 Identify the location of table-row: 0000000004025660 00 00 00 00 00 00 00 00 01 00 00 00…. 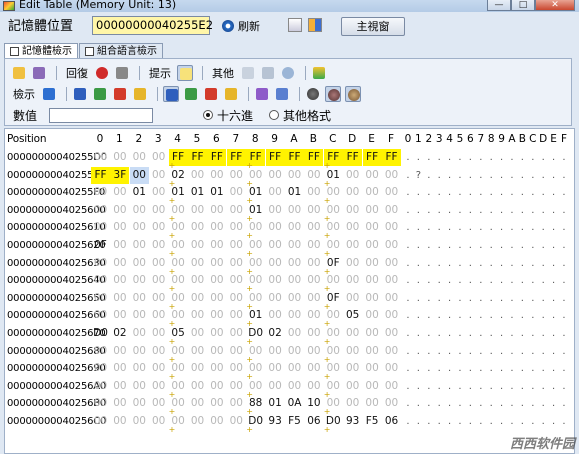
(289, 317).